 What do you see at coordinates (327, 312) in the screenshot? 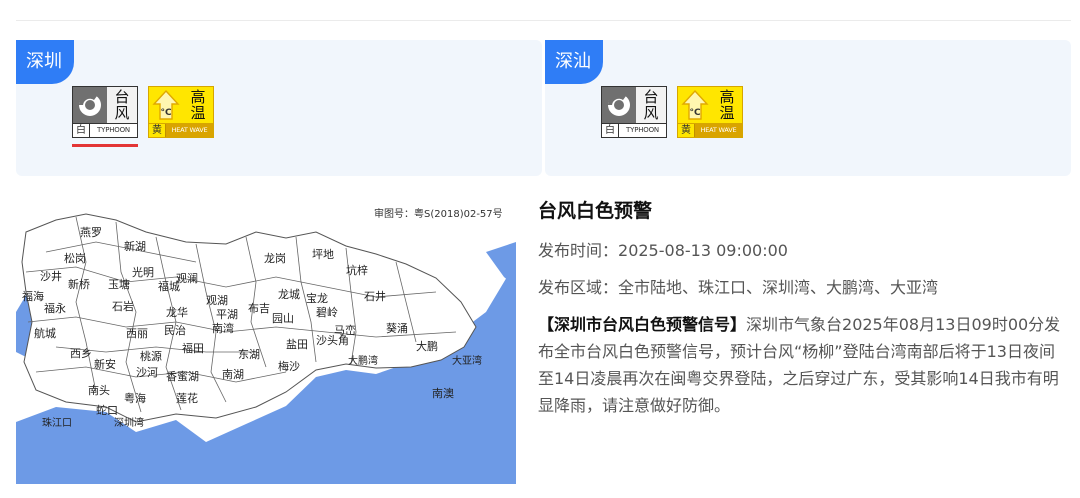
I see `svg-text: 碧岭` at bounding box center [327, 312].